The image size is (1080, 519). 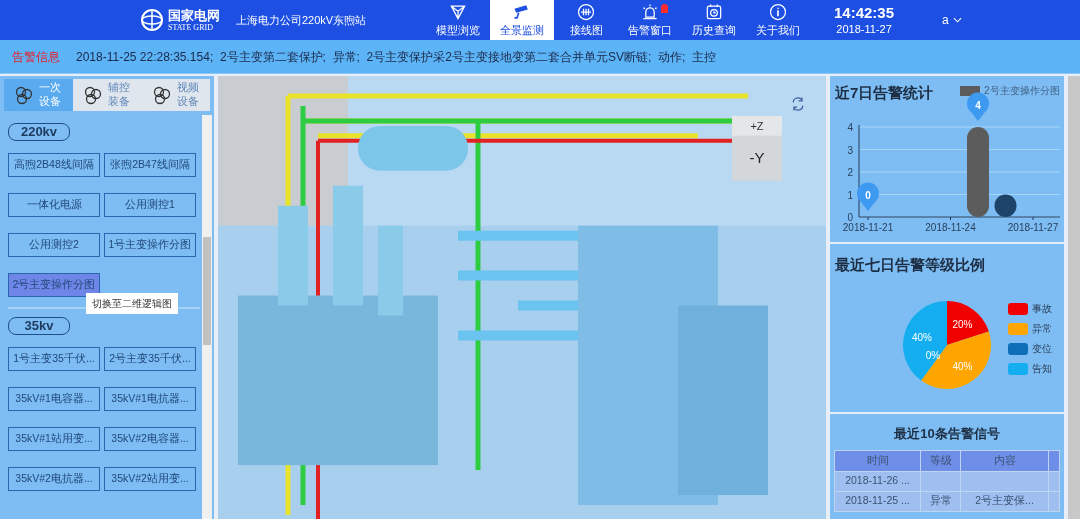 What do you see at coordinates (868, 227) in the screenshot?
I see `axis-tick-label: 2018-11-21` at bounding box center [868, 227].